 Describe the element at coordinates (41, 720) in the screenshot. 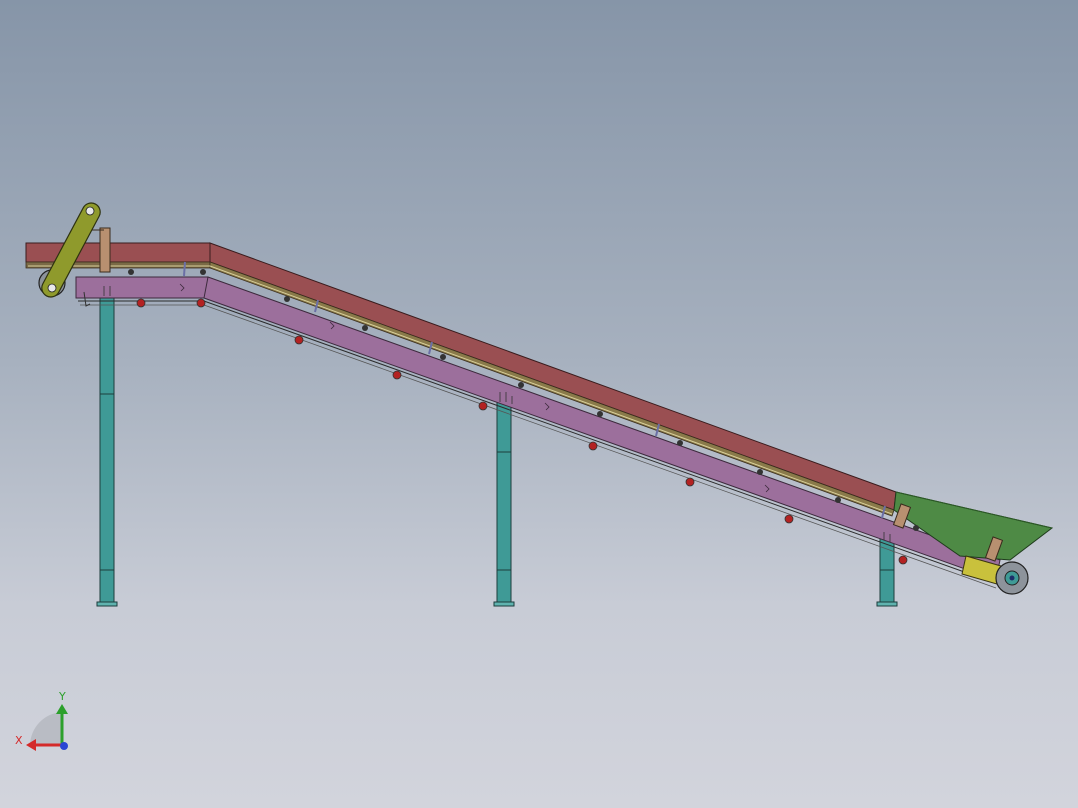

I see `coordinate-triad: Y X` at that location.